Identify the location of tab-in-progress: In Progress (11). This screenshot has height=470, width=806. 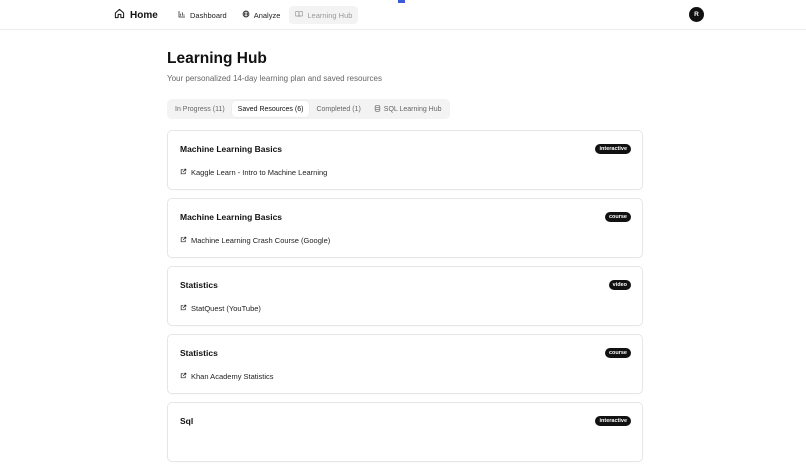
(200, 109).